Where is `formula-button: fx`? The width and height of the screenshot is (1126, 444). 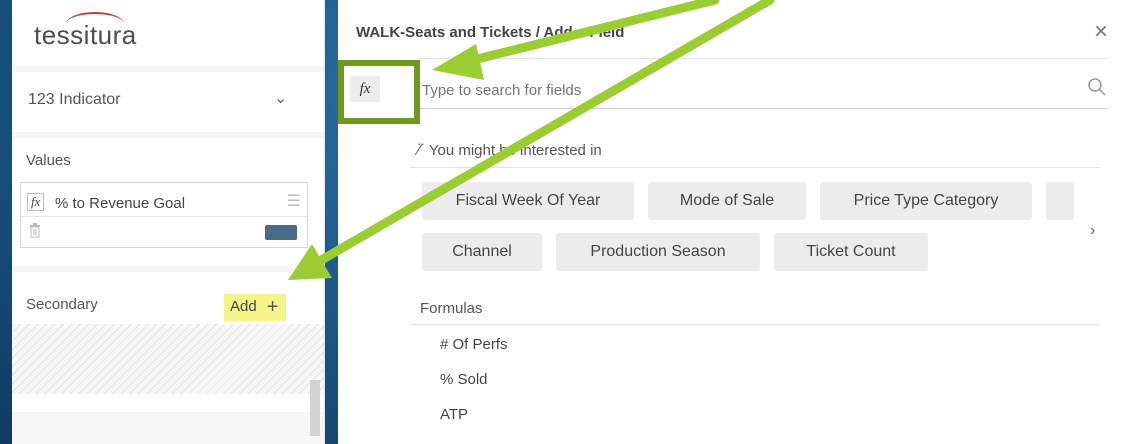 formula-button: fx is located at coordinates (365, 89).